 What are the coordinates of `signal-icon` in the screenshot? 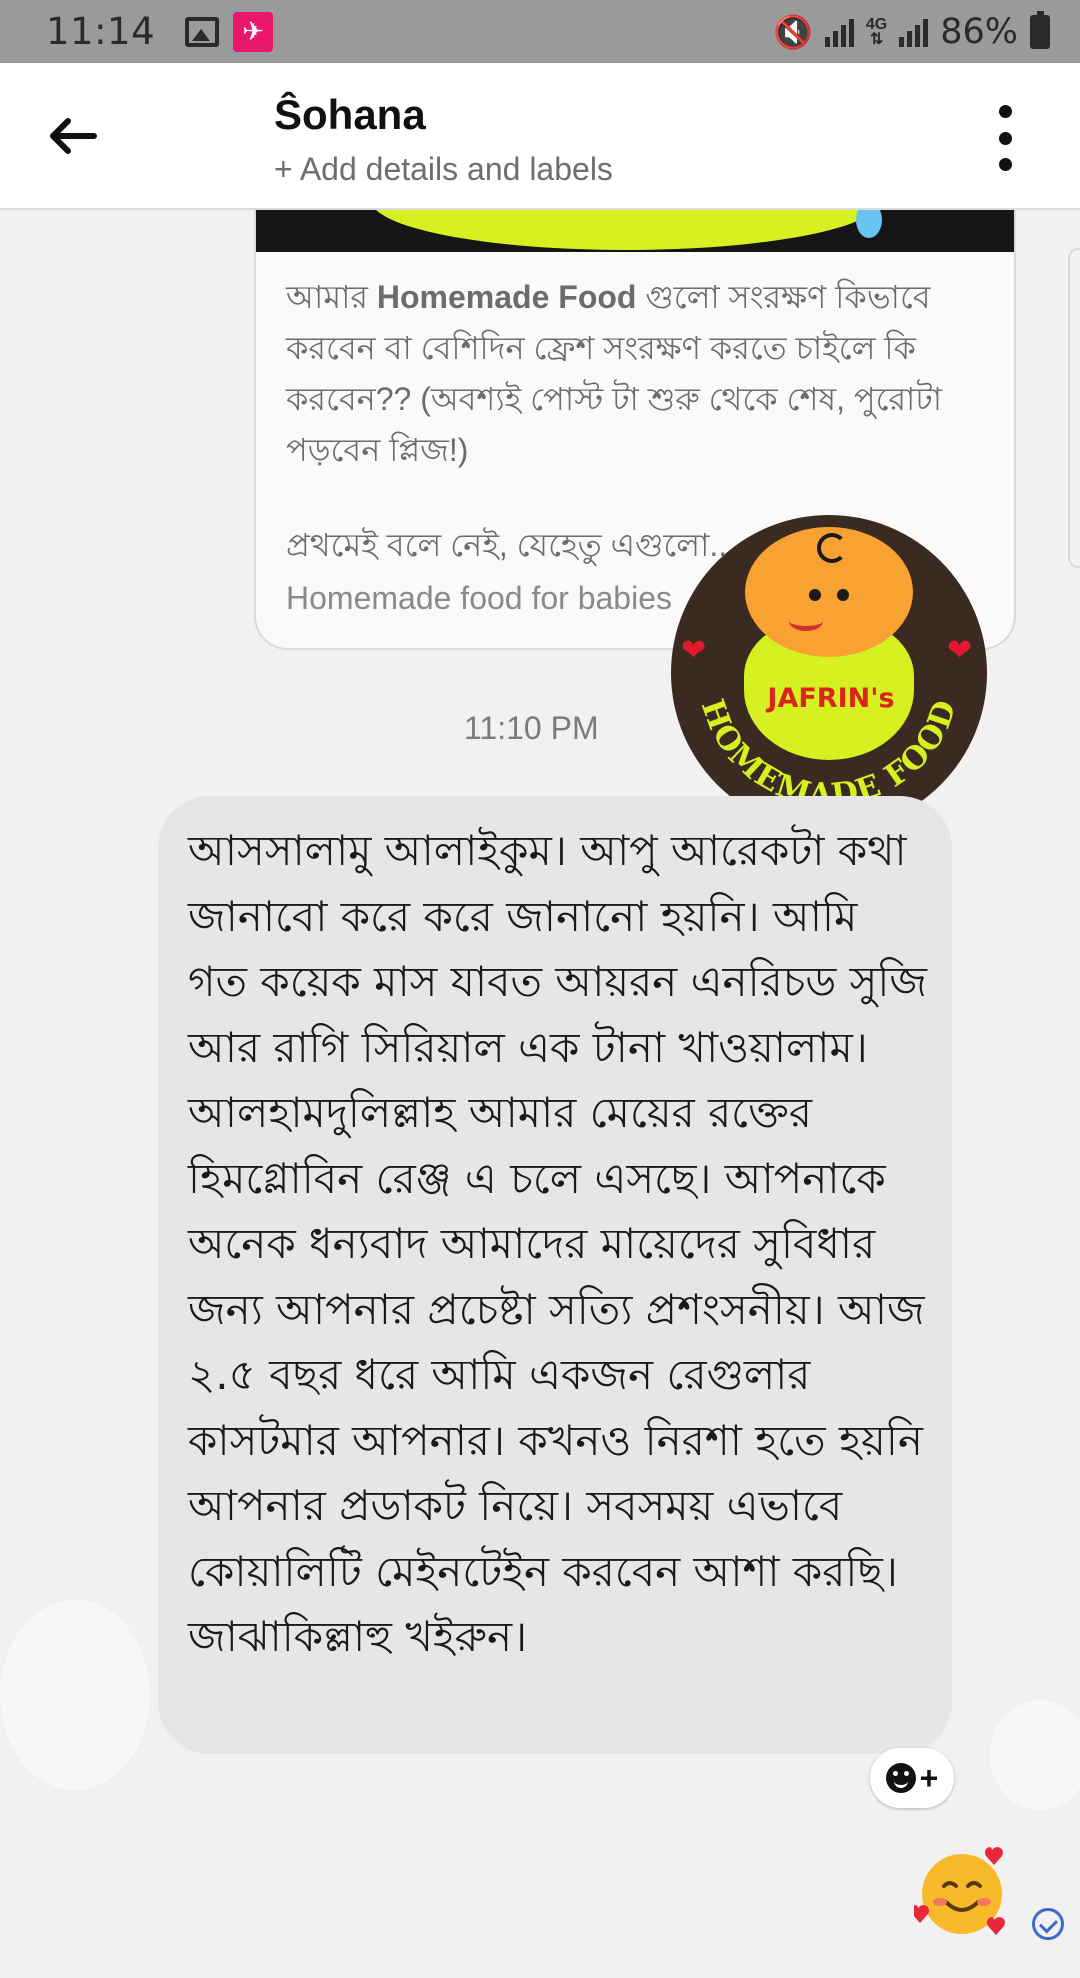 It's located at (839, 32).